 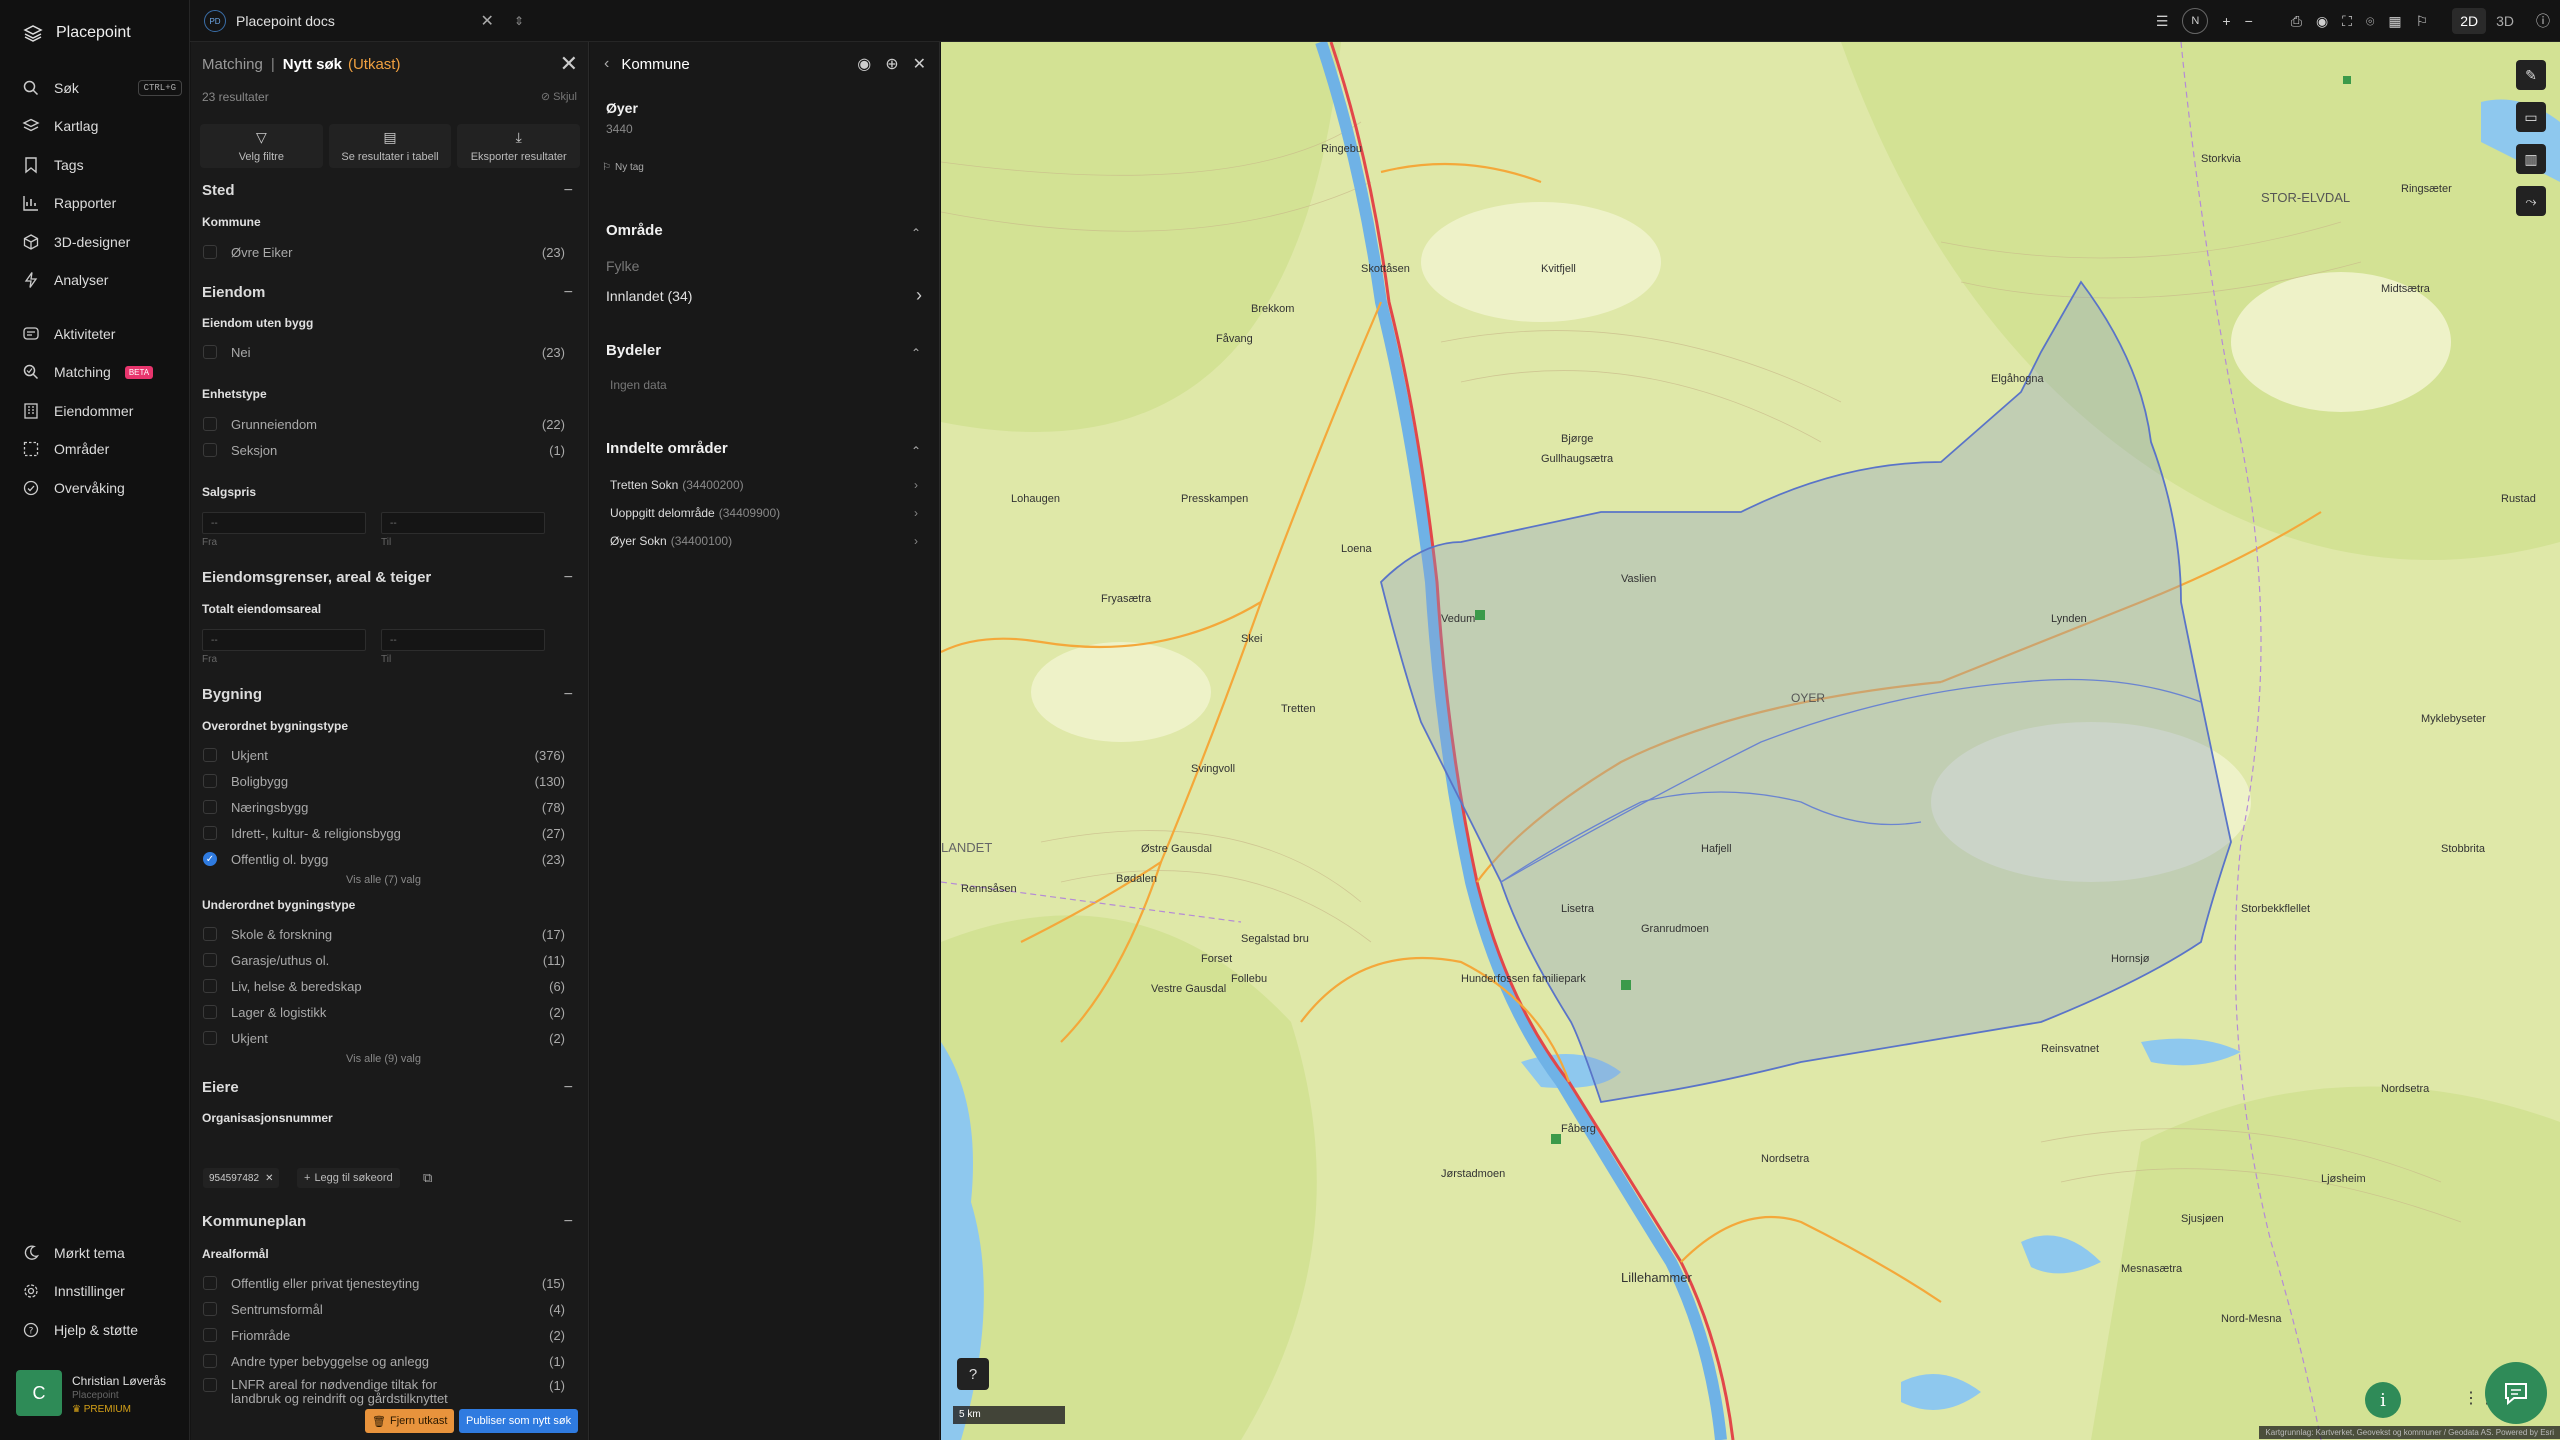 What do you see at coordinates (384, 859) in the screenshot?
I see `option-offentlig: ✓ Offentlig ol. bygg (23)` at bounding box center [384, 859].